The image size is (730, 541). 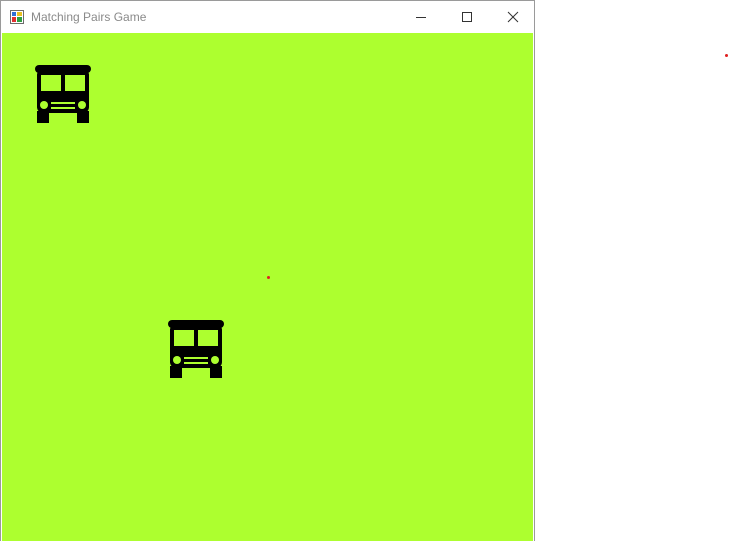 I want to click on card-r4-c4, so click(x=467, y=478).